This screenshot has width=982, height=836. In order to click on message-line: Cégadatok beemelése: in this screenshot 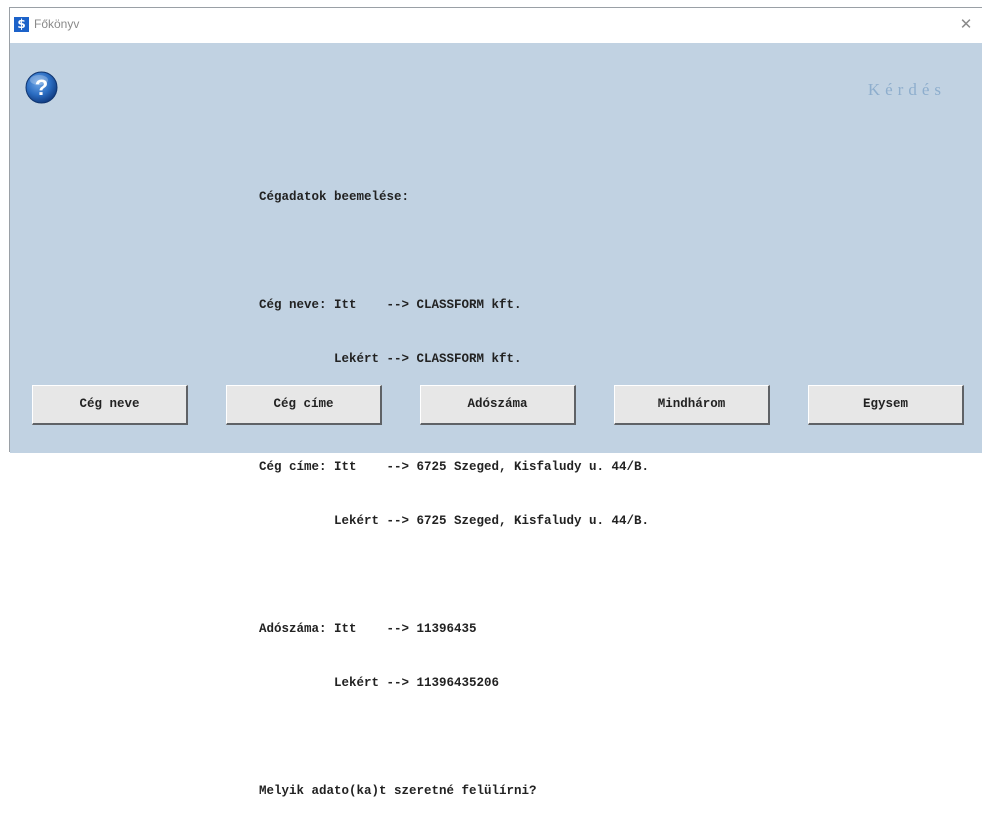, I will do `click(334, 197)`.